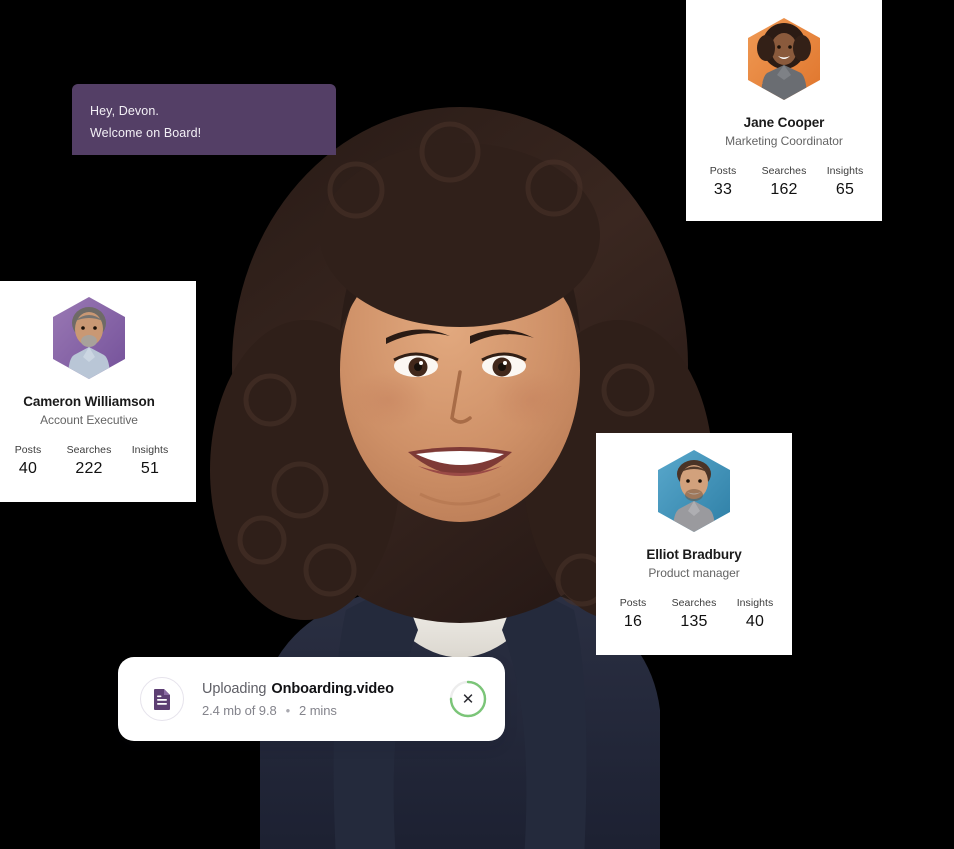  What do you see at coordinates (89, 401) in the screenshot?
I see `profile-name: Cameron Williamson` at bounding box center [89, 401].